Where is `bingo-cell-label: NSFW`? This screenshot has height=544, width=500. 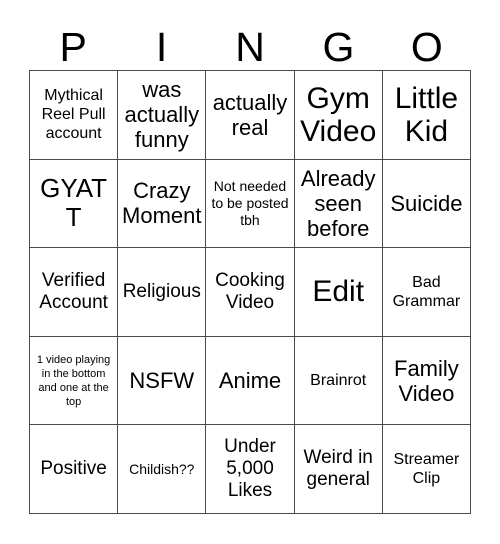 bingo-cell-label: NSFW is located at coordinates (162, 381).